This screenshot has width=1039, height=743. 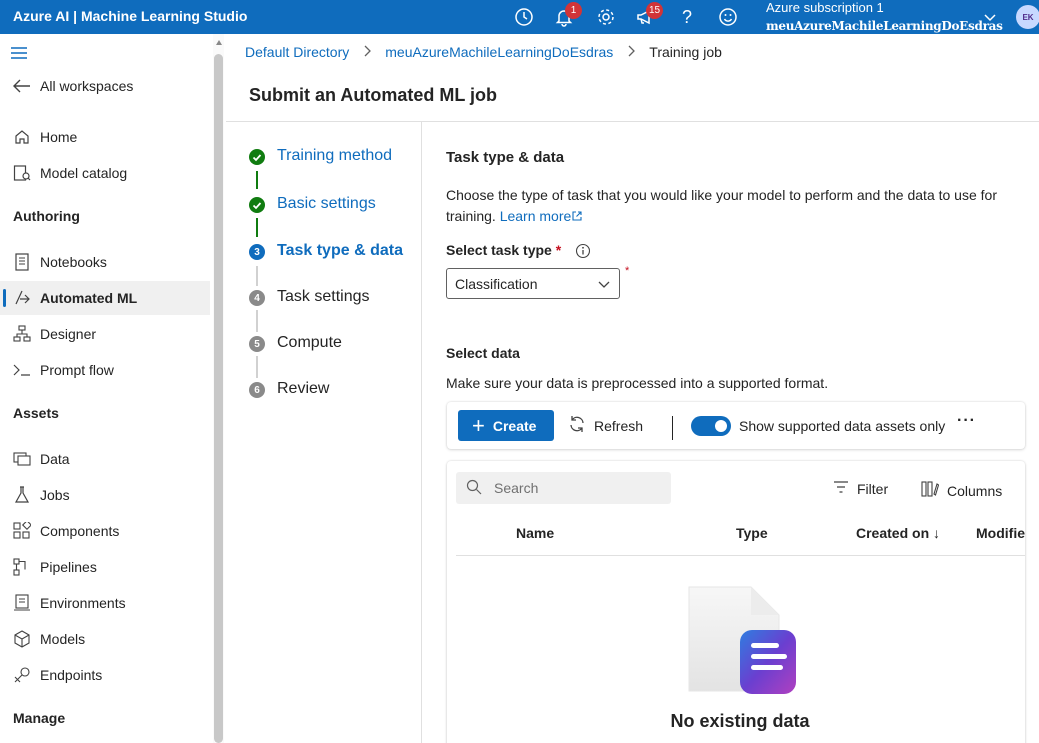 What do you see at coordinates (22, 262) in the screenshot?
I see `notebook-icon` at bounding box center [22, 262].